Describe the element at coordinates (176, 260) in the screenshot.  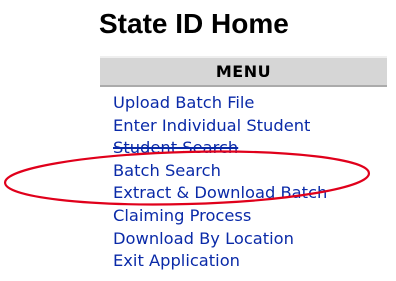
I see `exit-application-link: Exit Application` at that location.